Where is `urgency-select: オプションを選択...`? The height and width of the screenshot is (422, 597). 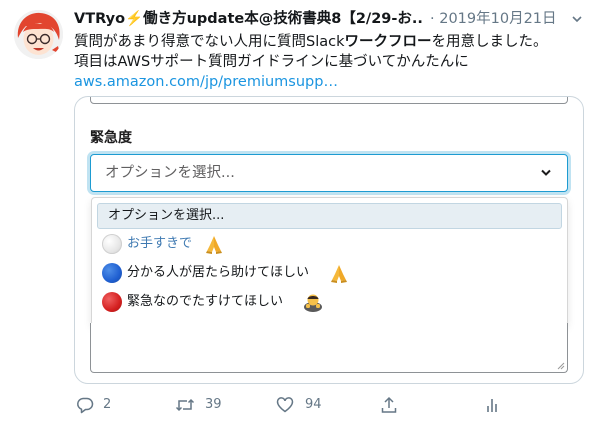
urgency-select: オプションを選択... is located at coordinates (329, 173).